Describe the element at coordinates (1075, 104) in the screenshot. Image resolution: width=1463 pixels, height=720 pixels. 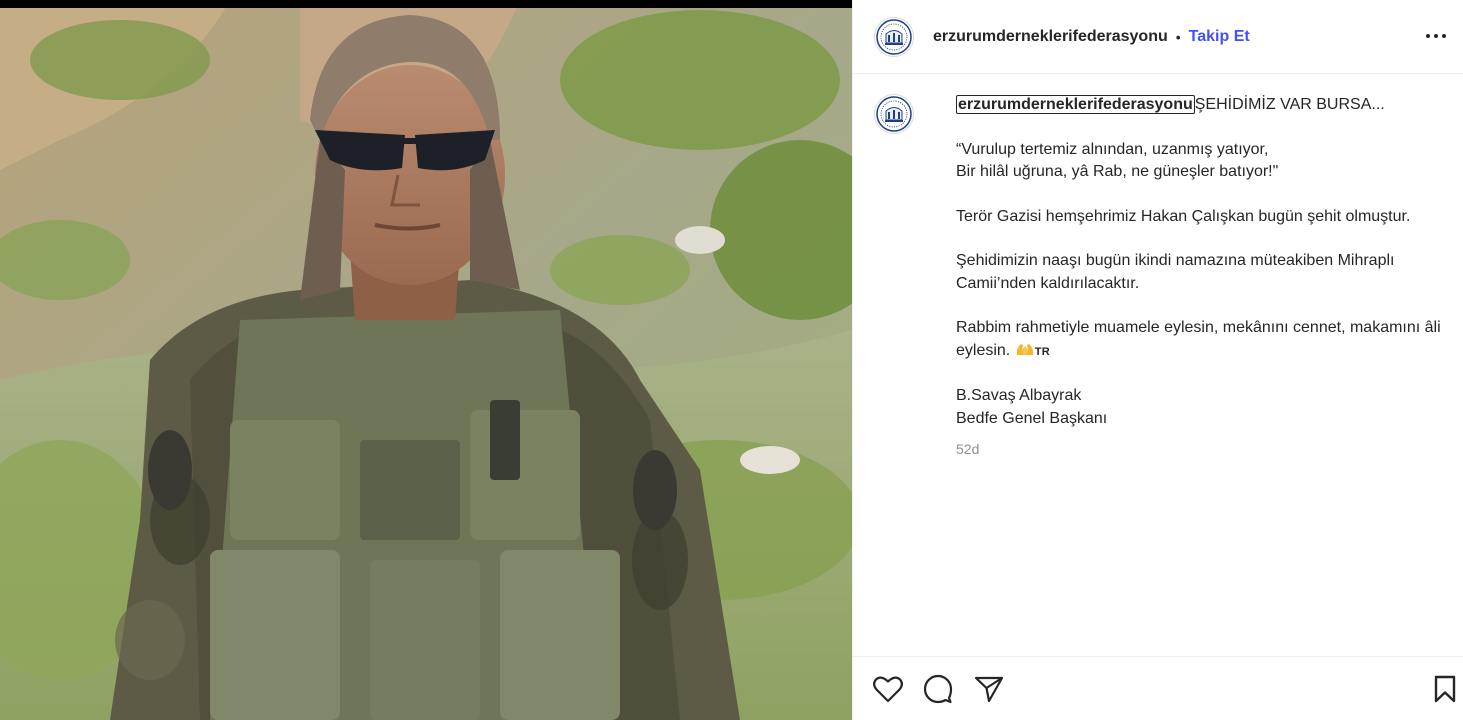
I see `caption-username-link: erzurumderneklerifederasyonu` at that location.